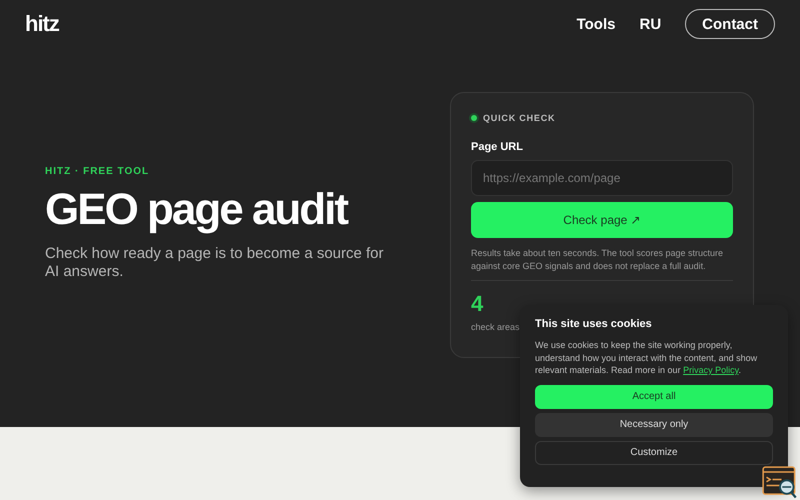 This screenshot has width=800, height=500. Describe the element at coordinates (596, 24) in the screenshot. I see `nav-link: Tools` at that location.